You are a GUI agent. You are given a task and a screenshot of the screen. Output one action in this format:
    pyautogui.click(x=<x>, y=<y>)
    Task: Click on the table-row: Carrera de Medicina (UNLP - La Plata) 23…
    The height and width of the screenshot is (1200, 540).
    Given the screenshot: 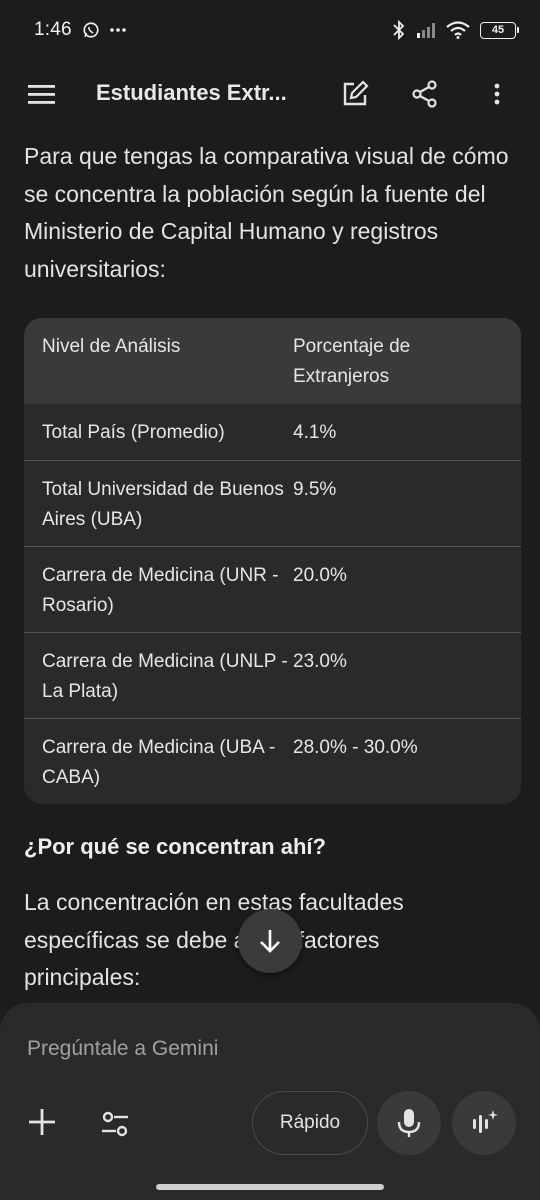 What is the action you would take?
    pyautogui.click(x=272, y=675)
    